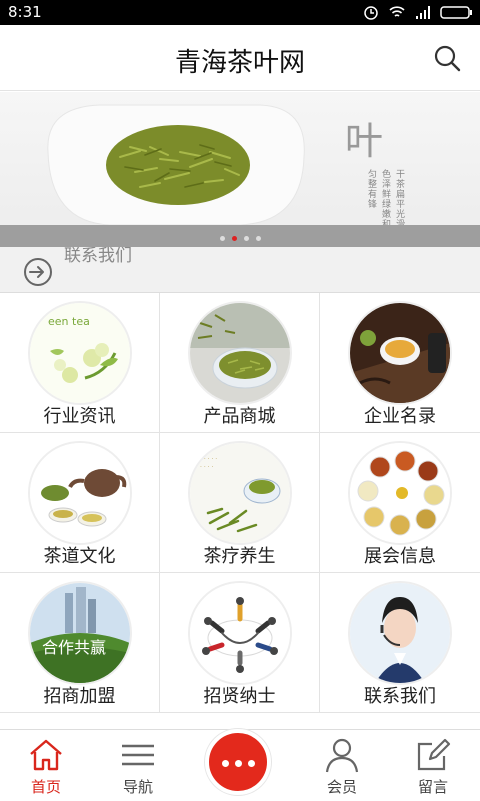 This screenshot has width=480, height=801. What do you see at coordinates (342, 755) in the screenshot?
I see `user-icon` at bounding box center [342, 755].